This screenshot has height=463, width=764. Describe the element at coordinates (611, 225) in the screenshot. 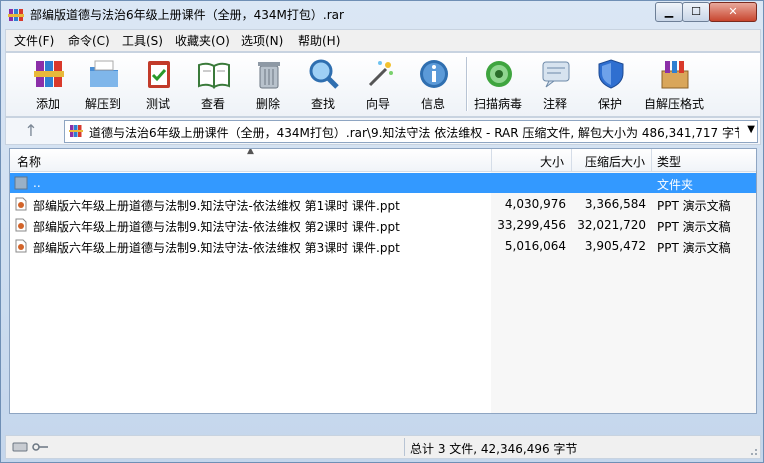

I see `file-packed-size: 32,021,720` at that location.